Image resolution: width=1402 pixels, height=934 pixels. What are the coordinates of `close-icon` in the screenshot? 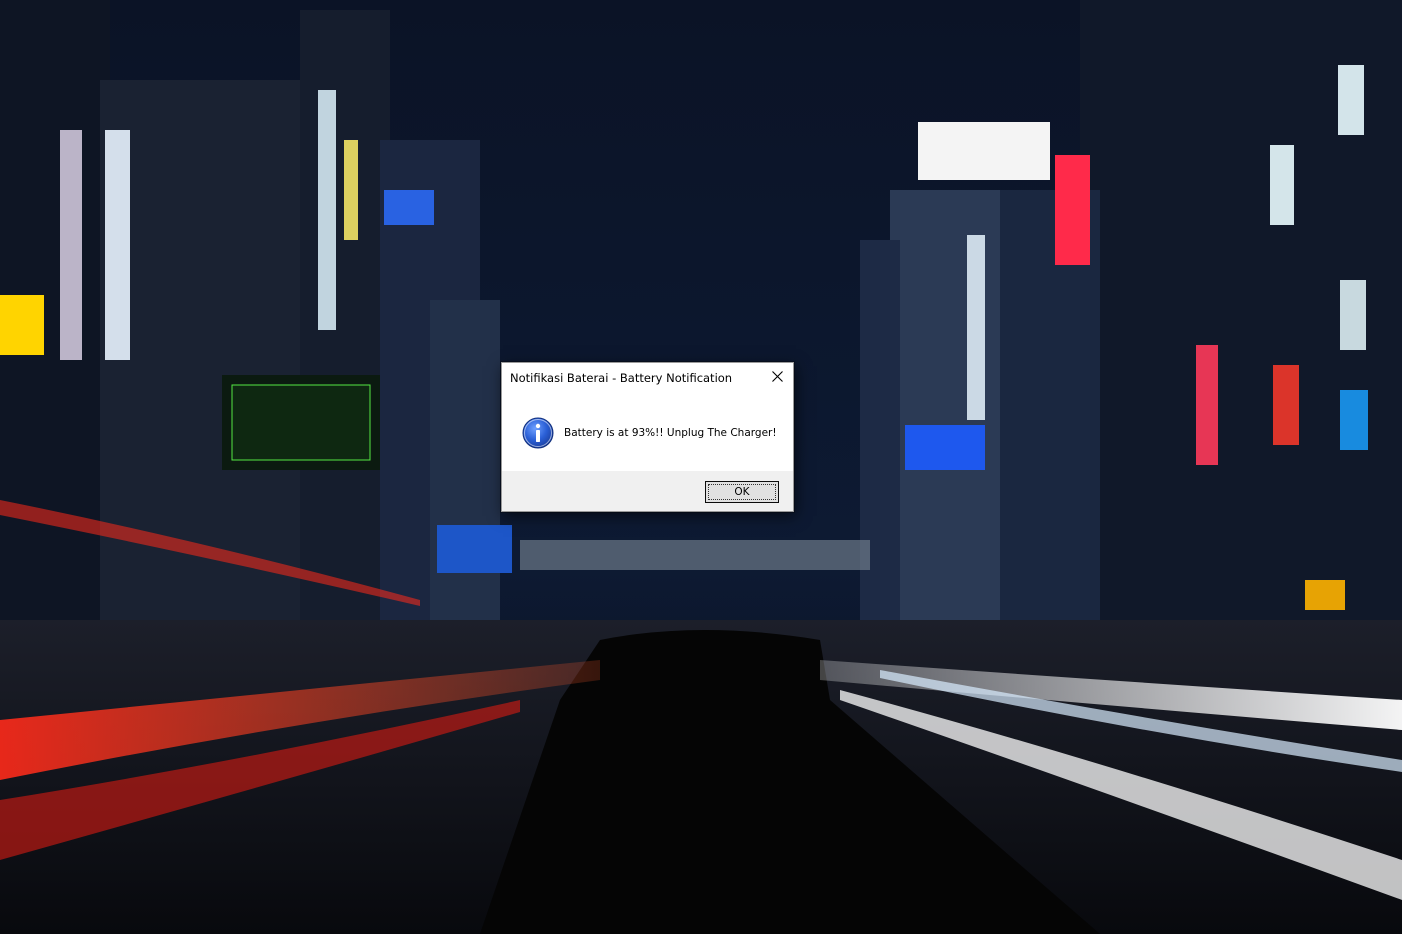 It's located at (777, 376).